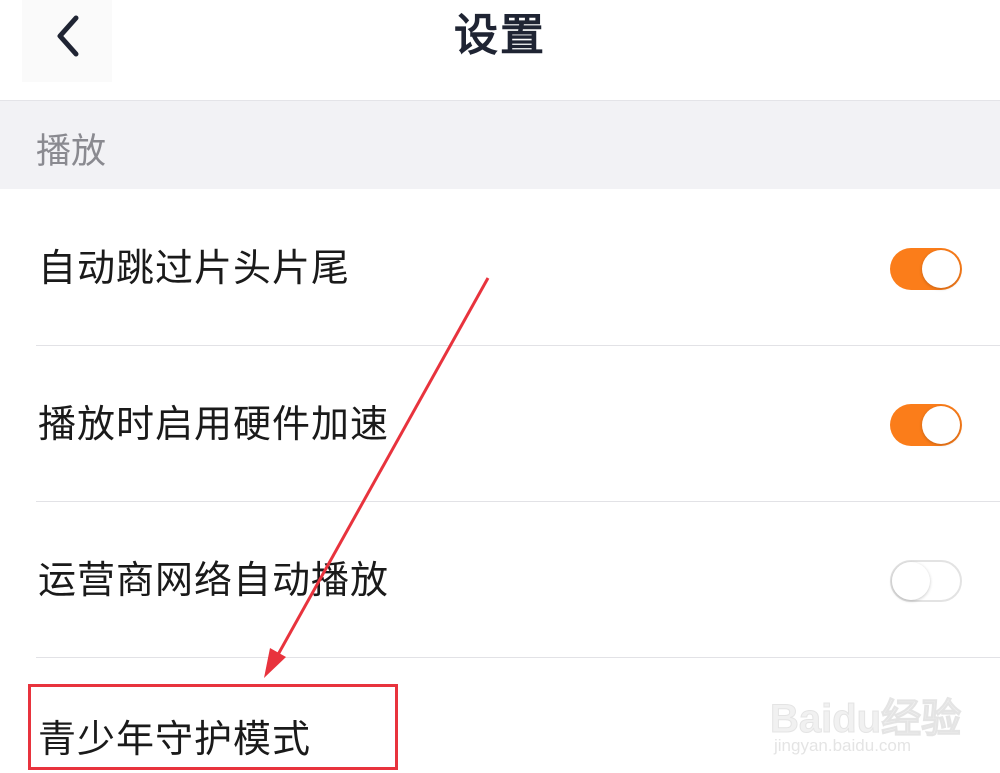  I want to click on hardware-acceleration-toggle, so click(926, 425).